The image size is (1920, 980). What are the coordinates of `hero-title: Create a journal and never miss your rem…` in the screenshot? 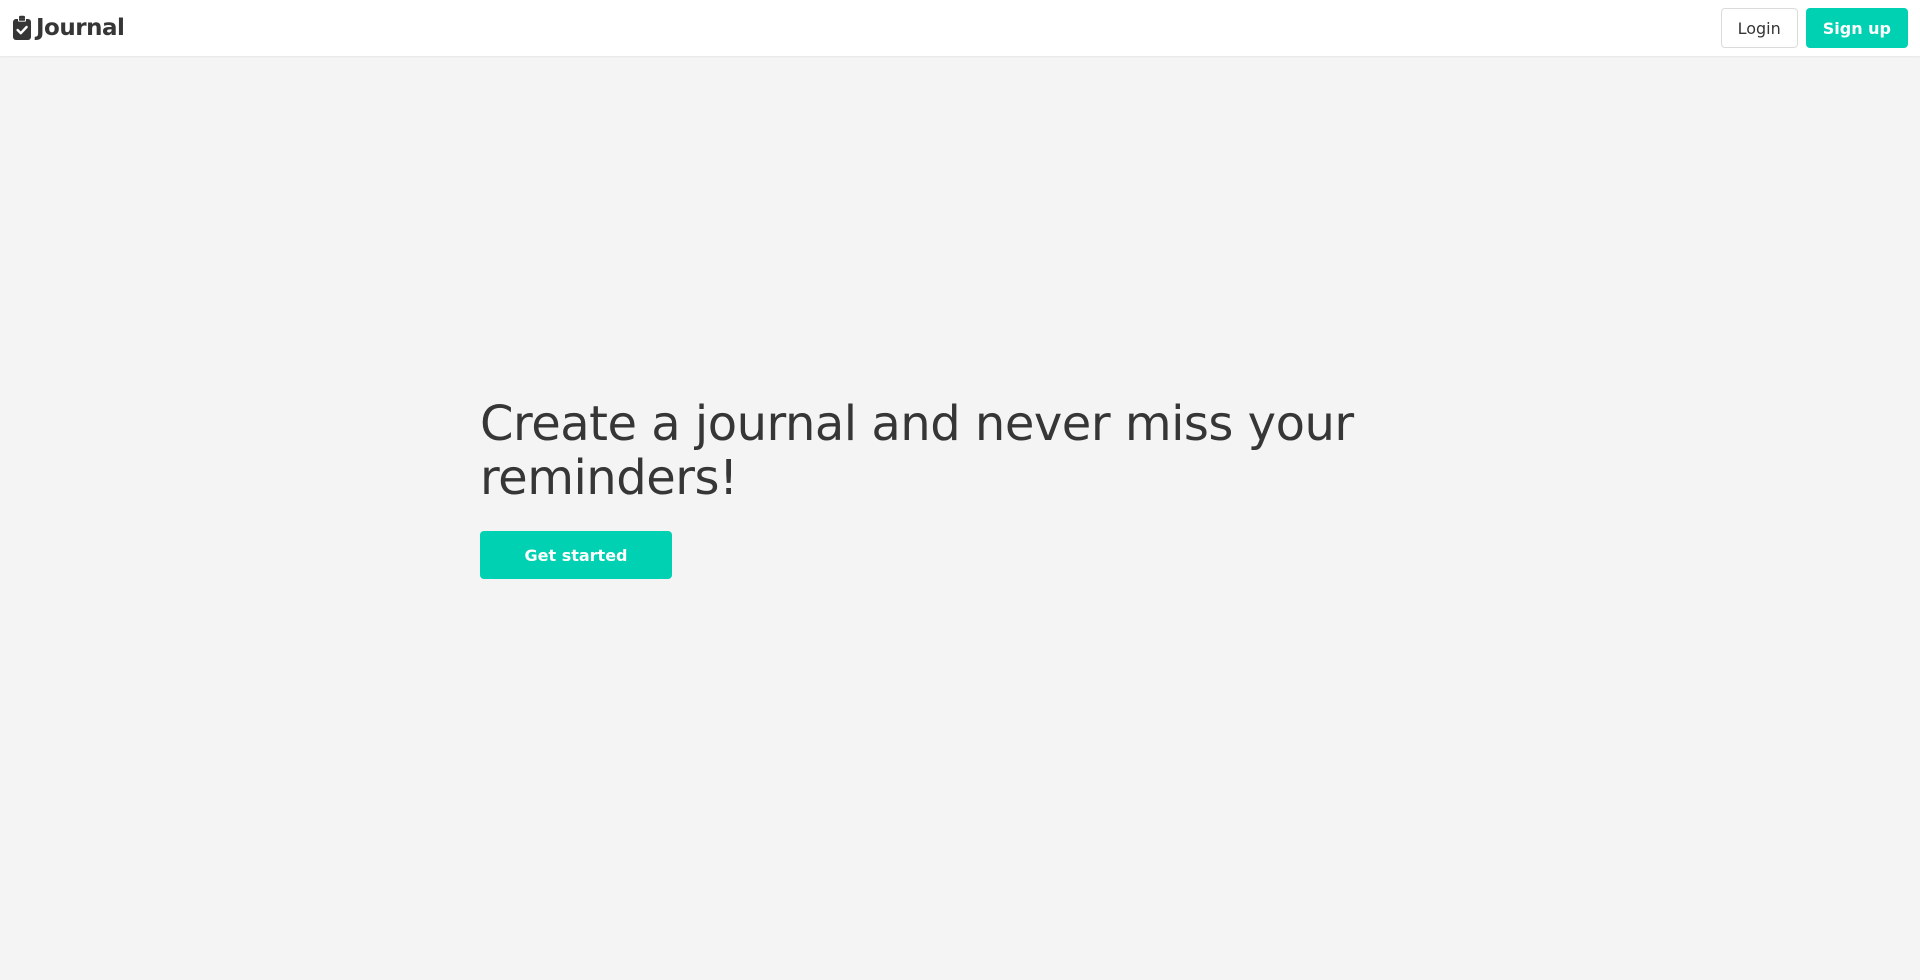 It's located at (917, 451).